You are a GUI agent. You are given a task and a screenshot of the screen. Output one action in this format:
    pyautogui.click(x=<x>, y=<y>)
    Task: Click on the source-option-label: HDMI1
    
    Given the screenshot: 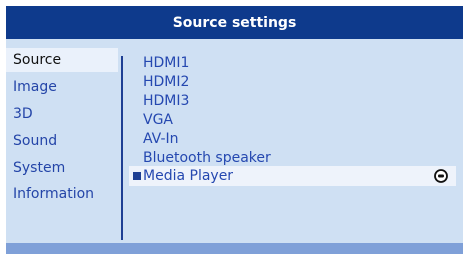 What is the action you would take?
    pyautogui.click(x=166, y=63)
    